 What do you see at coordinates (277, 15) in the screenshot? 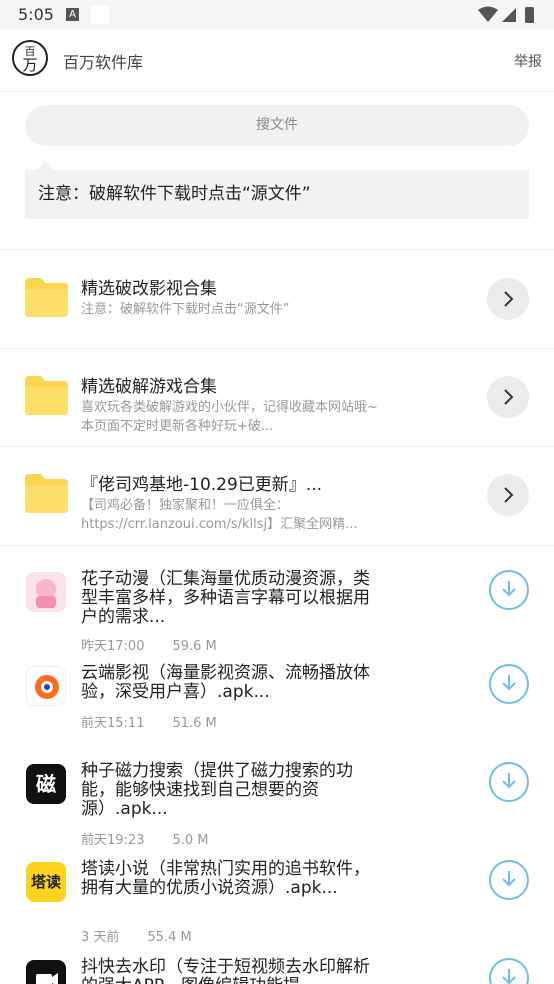
I see `status-bar: 5:05 A` at bounding box center [277, 15].